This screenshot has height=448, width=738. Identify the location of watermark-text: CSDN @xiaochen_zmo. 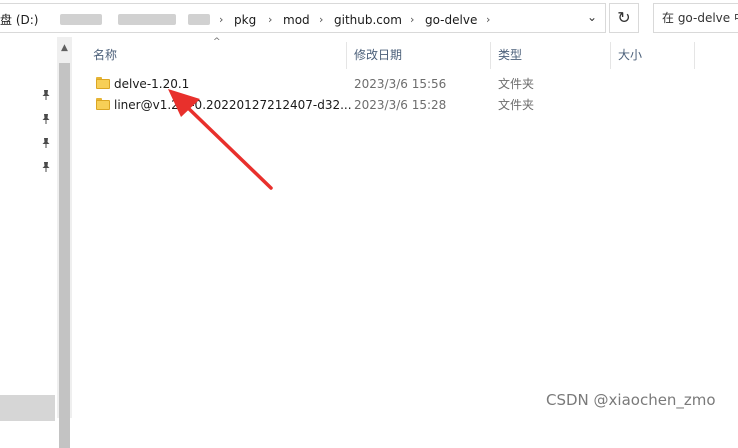
(631, 400).